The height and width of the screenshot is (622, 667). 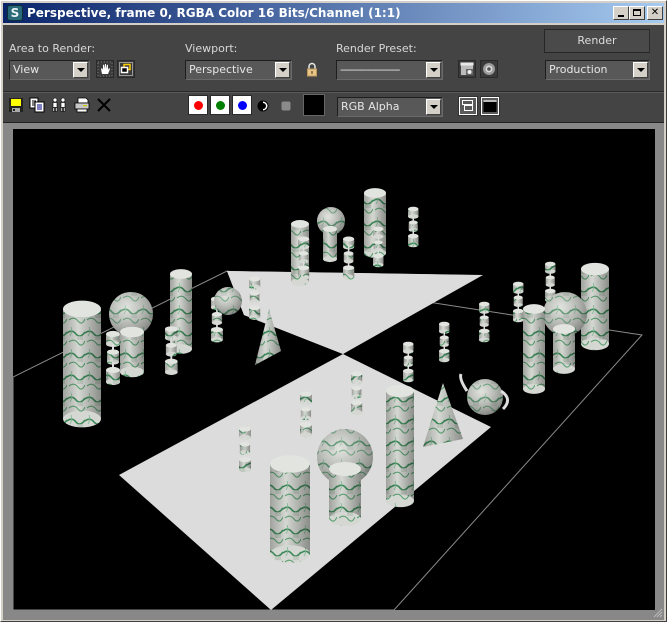 I want to click on totem-right-2-cup-top, so click(x=518, y=284).